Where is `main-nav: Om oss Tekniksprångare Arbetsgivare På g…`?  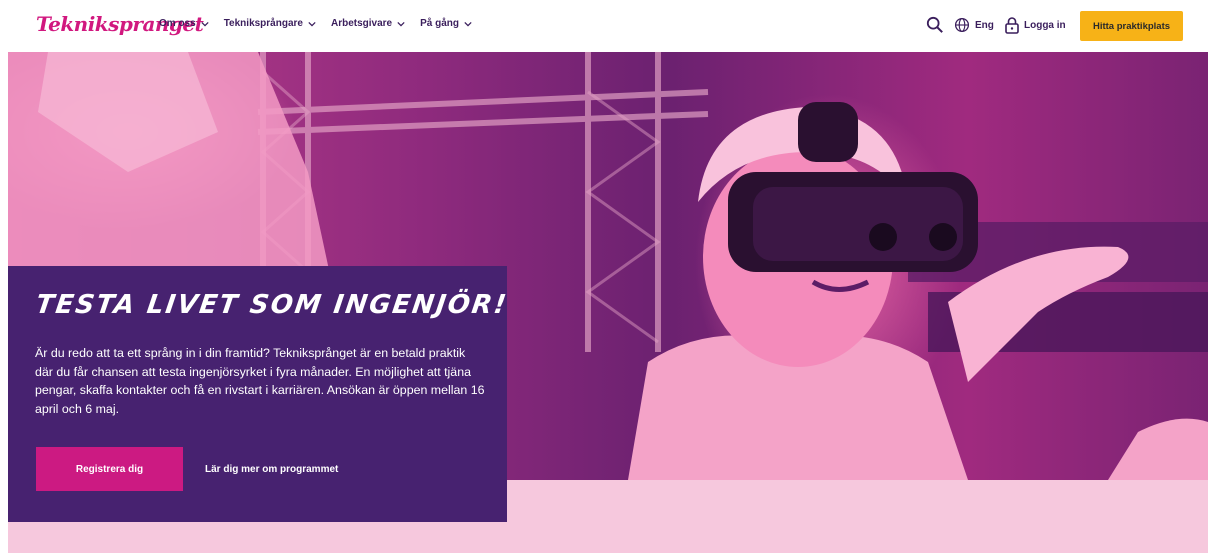
main-nav: Om oss Tekniksprångare Arbetsgivare På g… is located at coordinates (315, 23).